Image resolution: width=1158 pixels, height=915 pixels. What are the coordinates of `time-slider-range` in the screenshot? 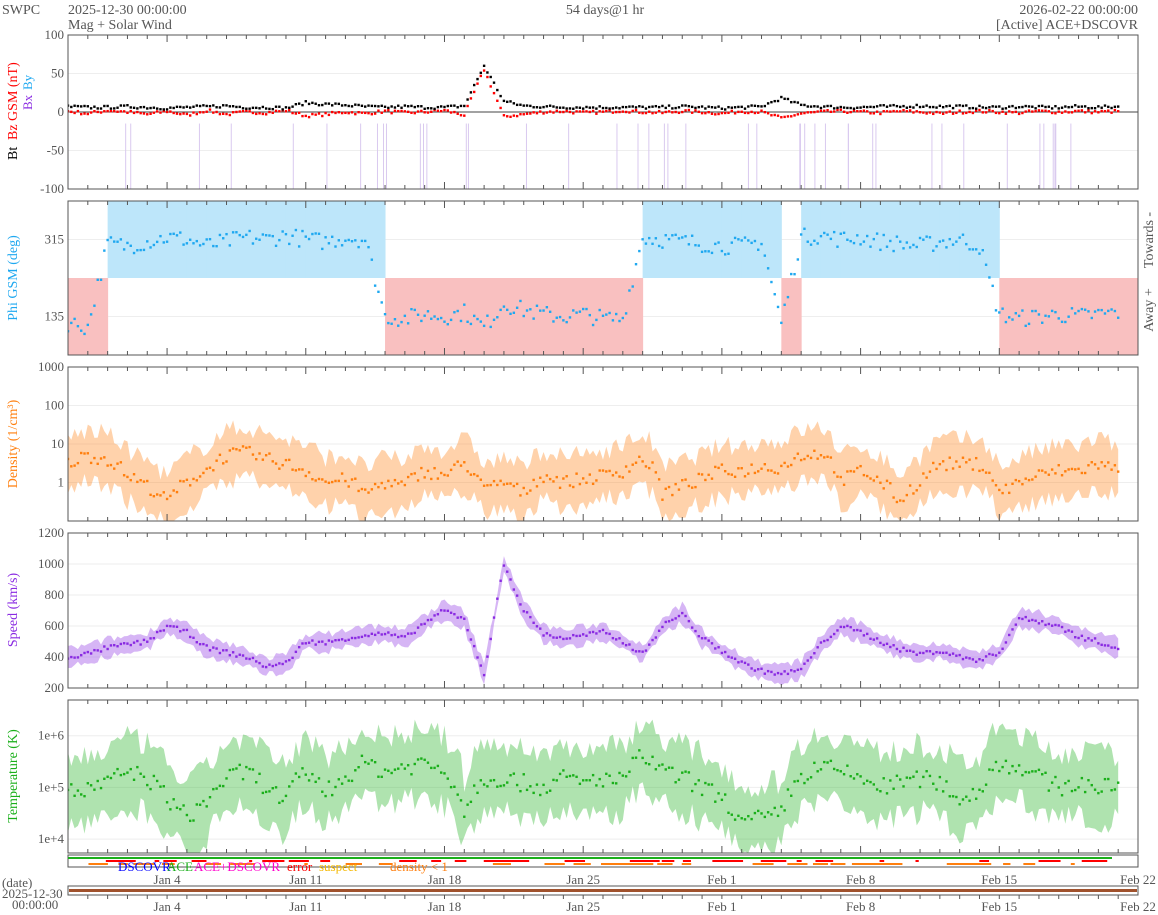 It's located at (603, 890).